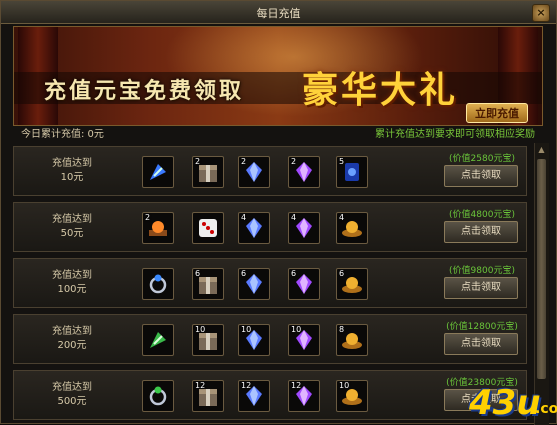 This screenshot has height=425, width=557. Describe the element at coordinates (455, 134) in the screenshot. I see `reward-notice: 累计充值达到要求即可领取相应奖励` at that location.